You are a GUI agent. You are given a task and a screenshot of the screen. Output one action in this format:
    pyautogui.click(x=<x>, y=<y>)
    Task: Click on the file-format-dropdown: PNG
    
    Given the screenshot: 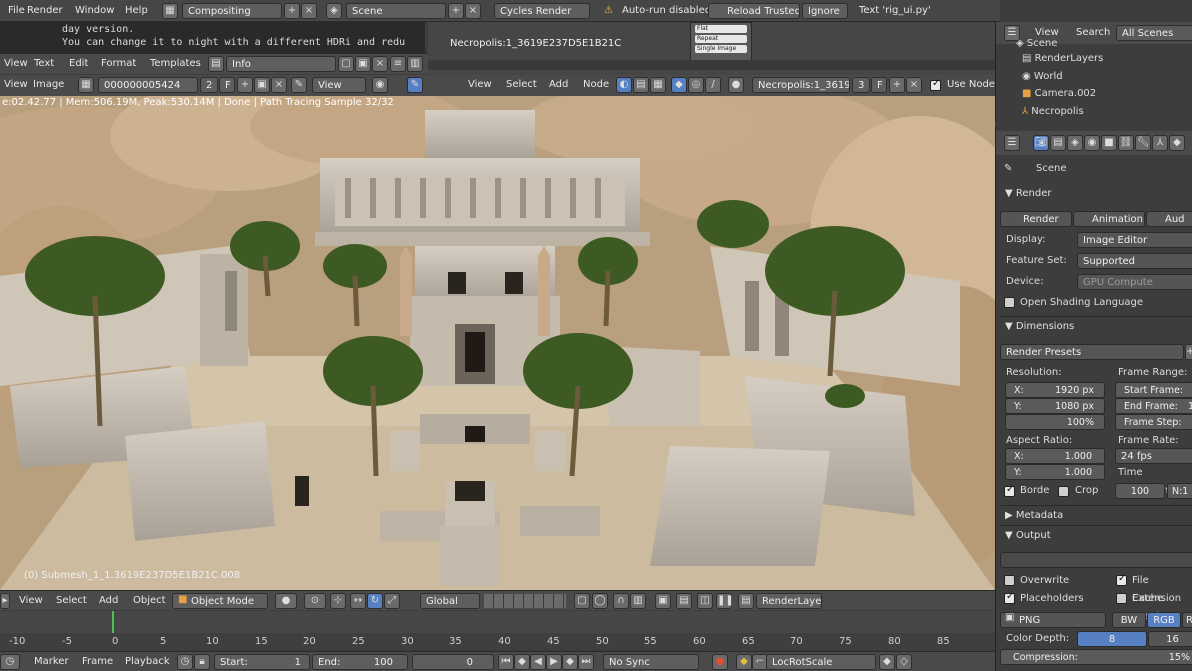 What is the action you would take?
    pyautogui.click(x=1053, y=620)
    